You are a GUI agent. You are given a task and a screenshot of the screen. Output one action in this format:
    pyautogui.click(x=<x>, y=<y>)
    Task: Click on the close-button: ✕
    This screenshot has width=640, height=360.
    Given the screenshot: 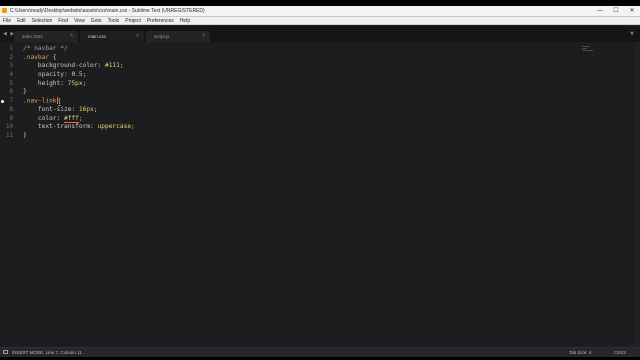 What is the action you would take?
    pyautogui.click(x=632, y=11)
    